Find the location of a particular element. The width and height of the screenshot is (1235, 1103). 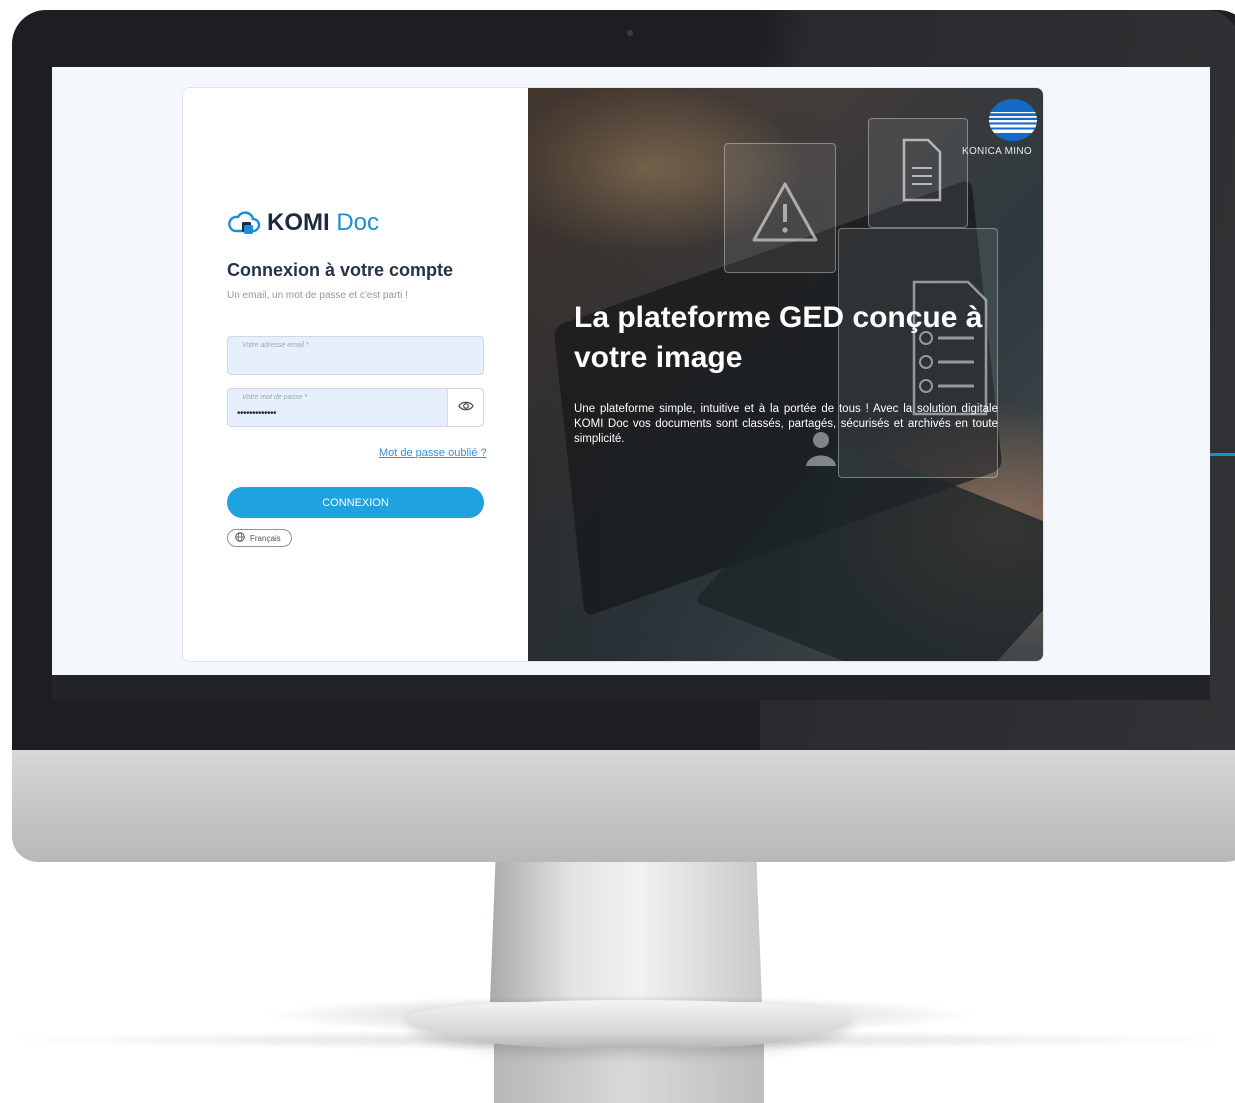

language-label: Français is located at coordinates (265, 538).